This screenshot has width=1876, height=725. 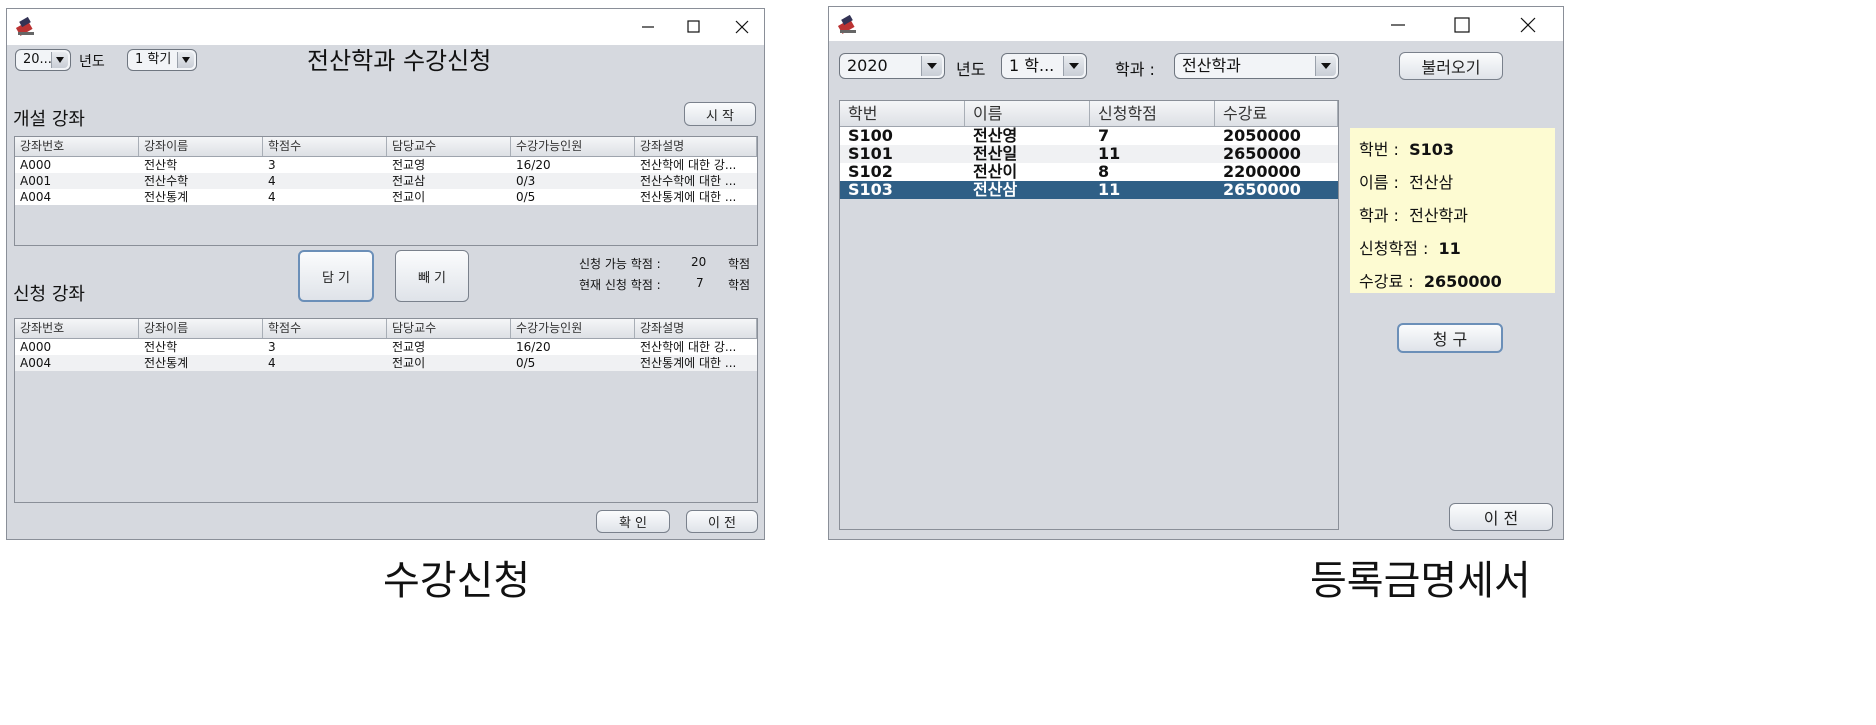 I want to click on confirm-button: 확 인, so click(x=633, y=521).